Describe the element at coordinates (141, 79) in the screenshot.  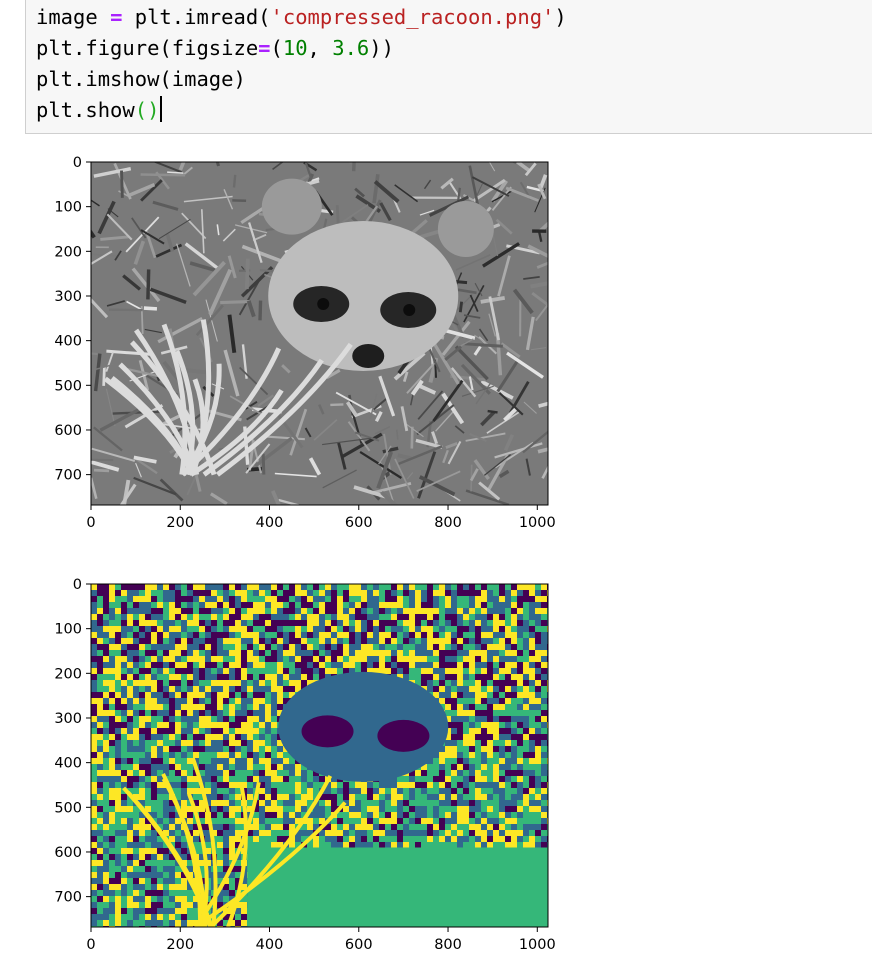
I see `code-line-3: plt.imshow(image)` at that location.